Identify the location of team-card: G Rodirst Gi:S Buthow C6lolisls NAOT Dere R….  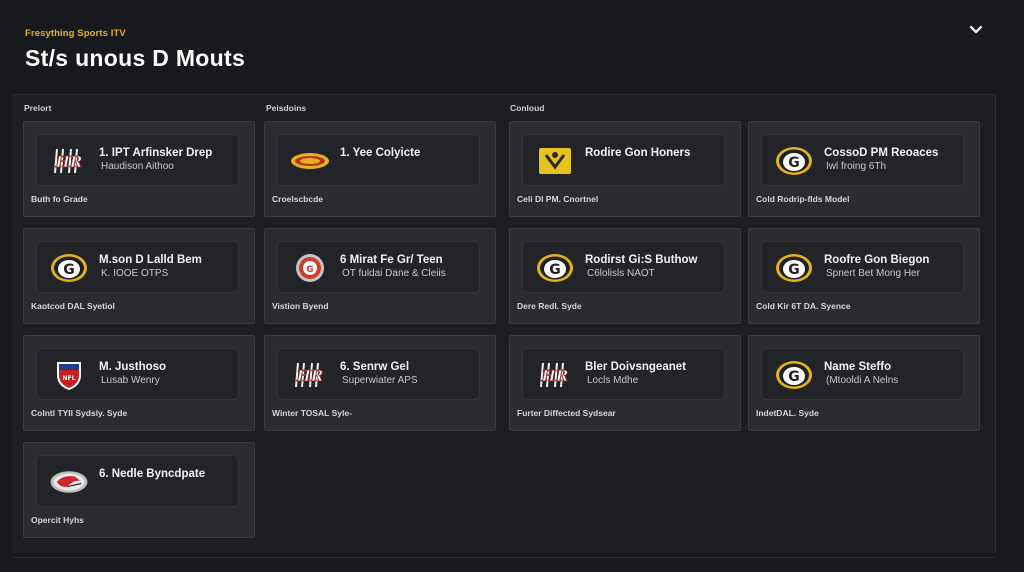
(625, 276).